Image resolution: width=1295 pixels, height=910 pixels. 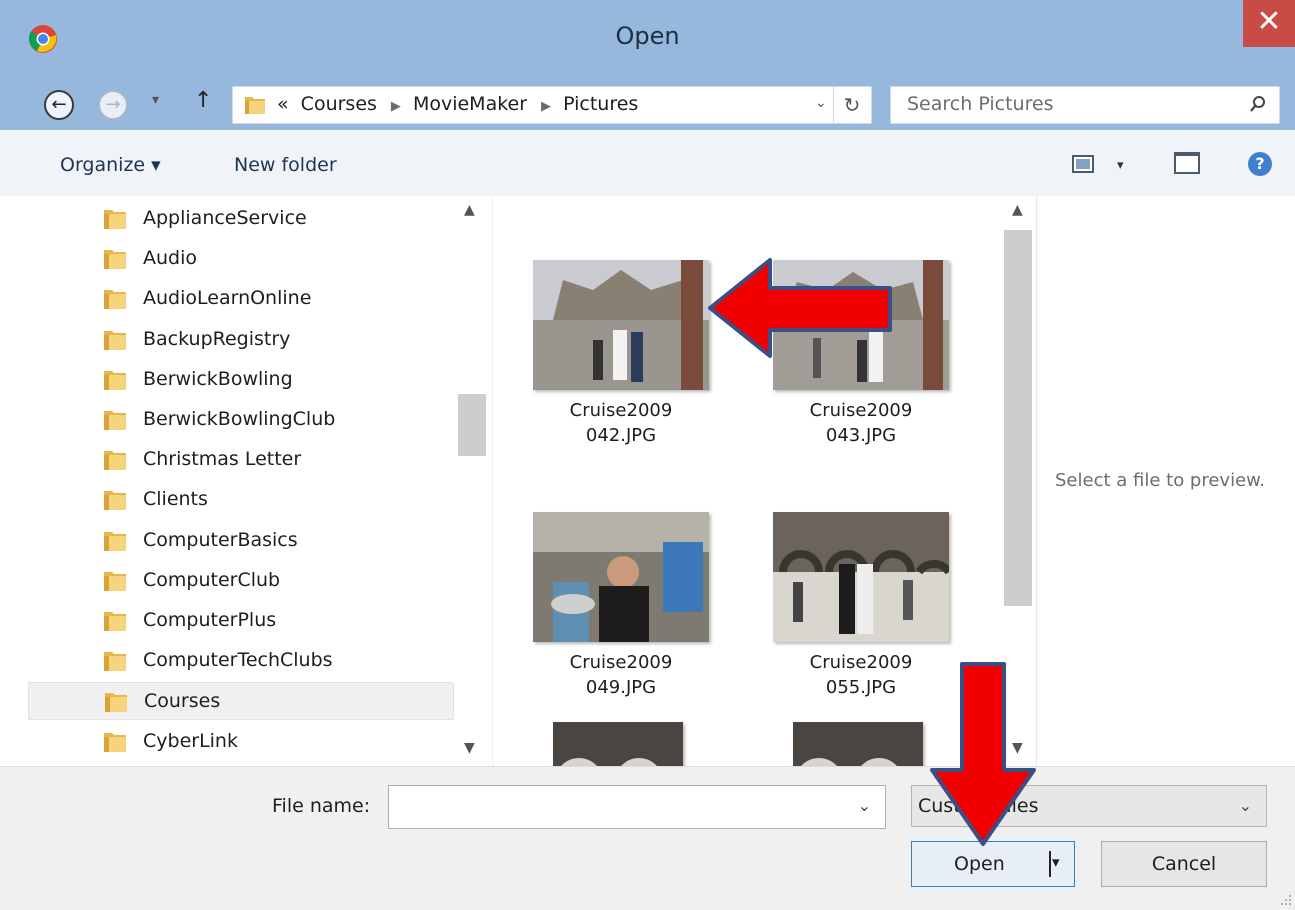 I want to click on command-toolbar: Organize ▾ New folder ▾ ?, so click(x=647, y=163).